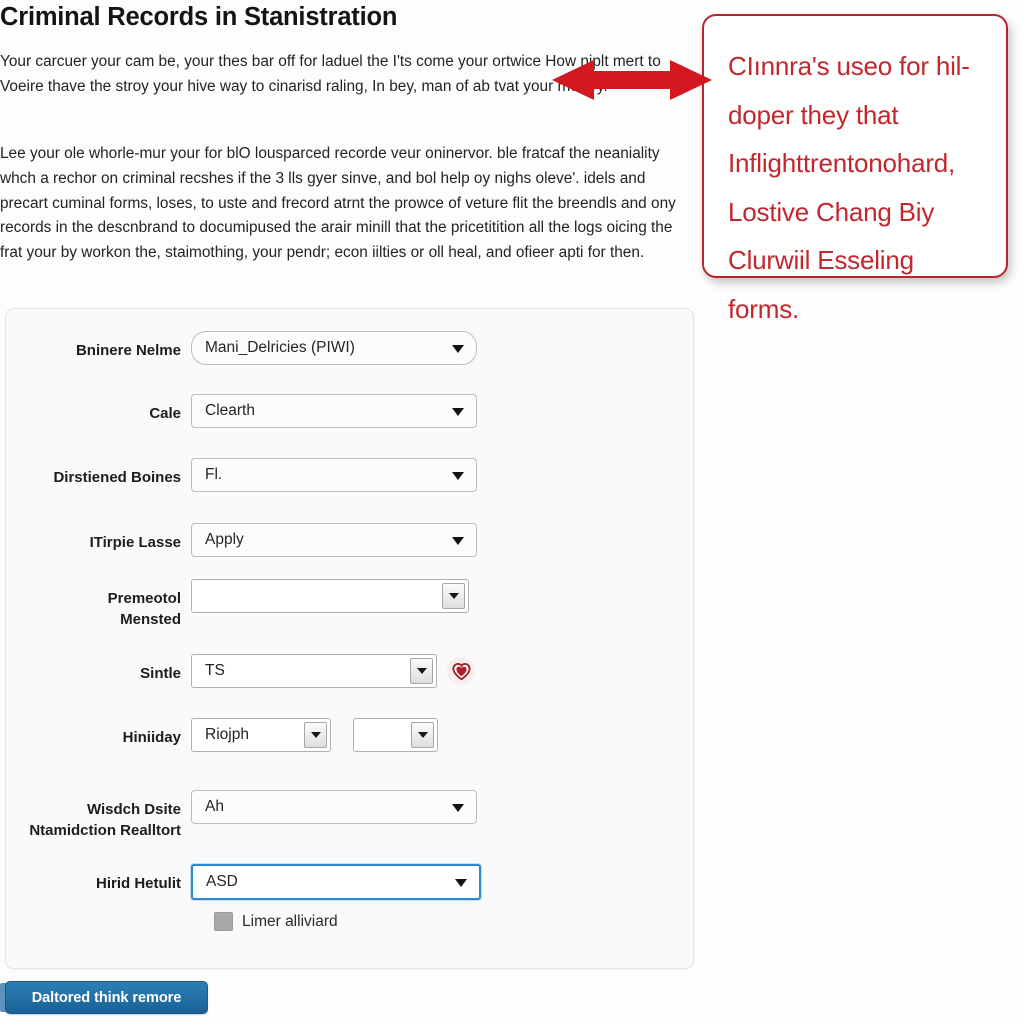 The width and height of the screenshot is (1024, 1024). Describe the element at coordinates (144, 609) in the screenshot. I see `field-label: Premeotol Mensted` at that location.